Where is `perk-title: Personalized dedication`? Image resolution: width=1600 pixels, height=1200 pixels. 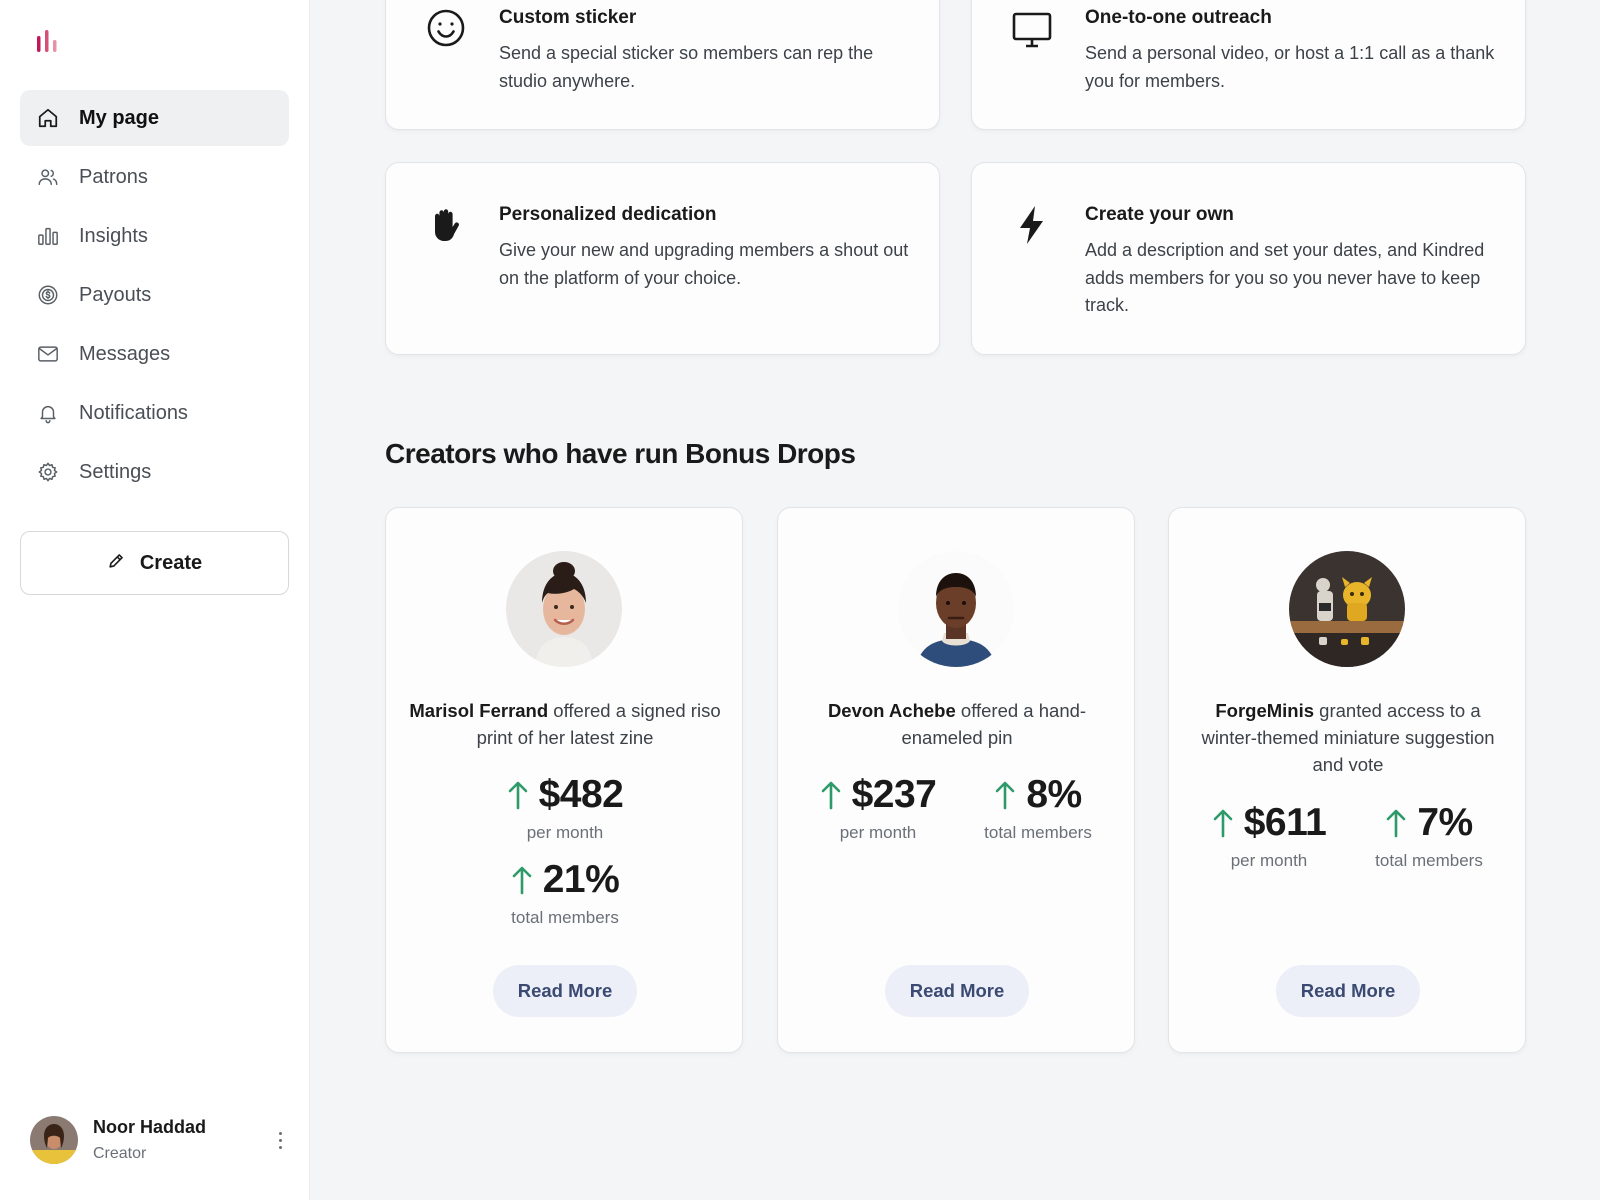 perk-title: Personalized dedication is located at coordinates (608, 214).